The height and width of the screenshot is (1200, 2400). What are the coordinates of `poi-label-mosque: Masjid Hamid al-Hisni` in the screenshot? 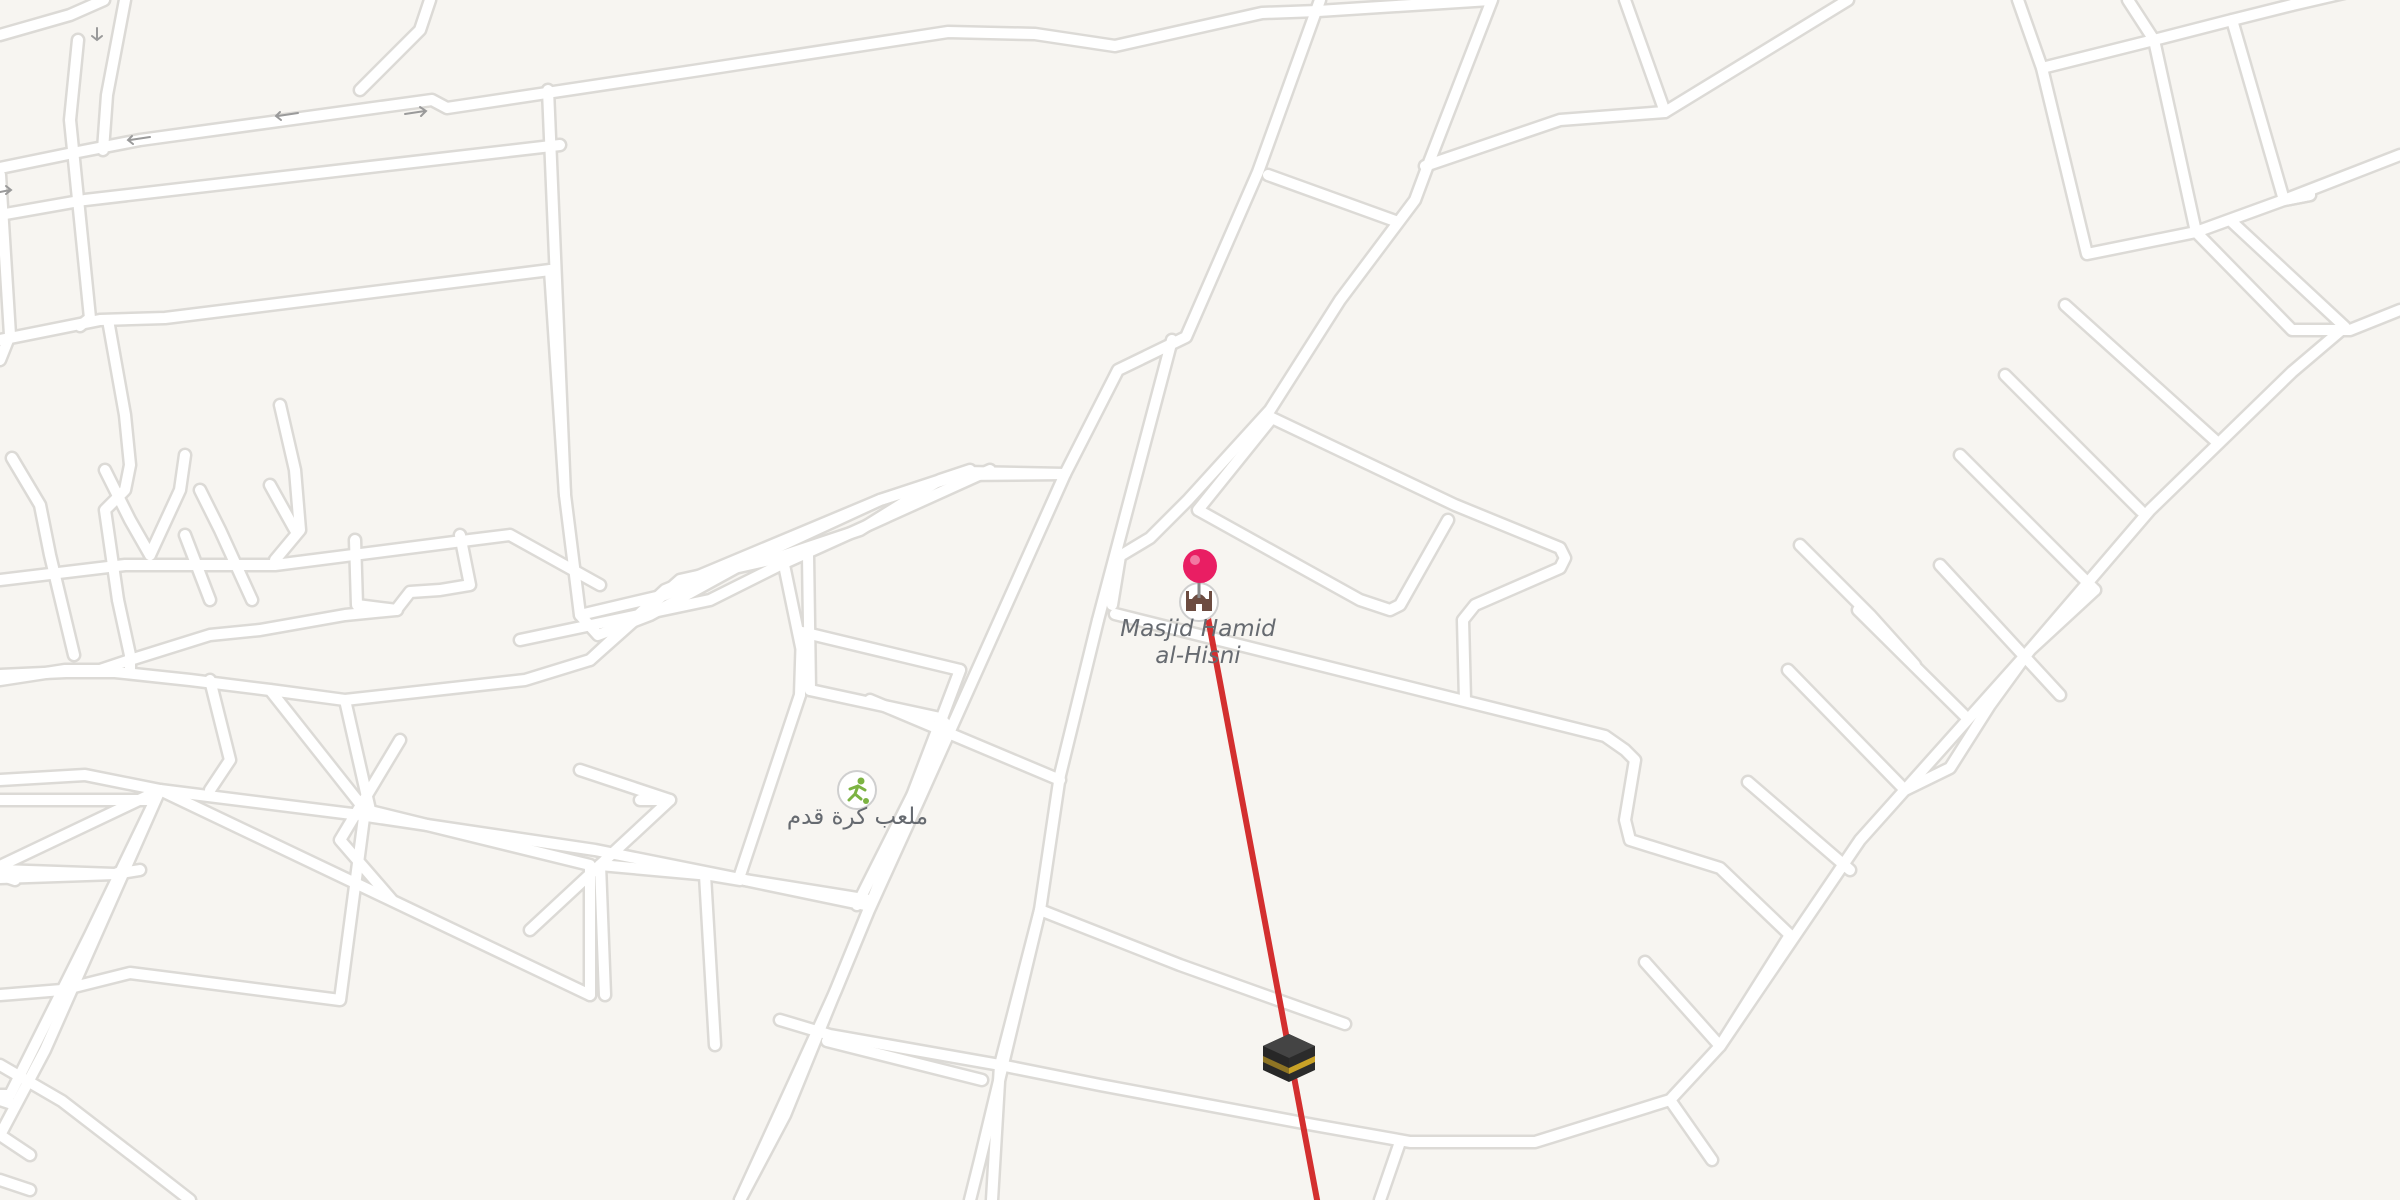 It's located at (1198, 643).